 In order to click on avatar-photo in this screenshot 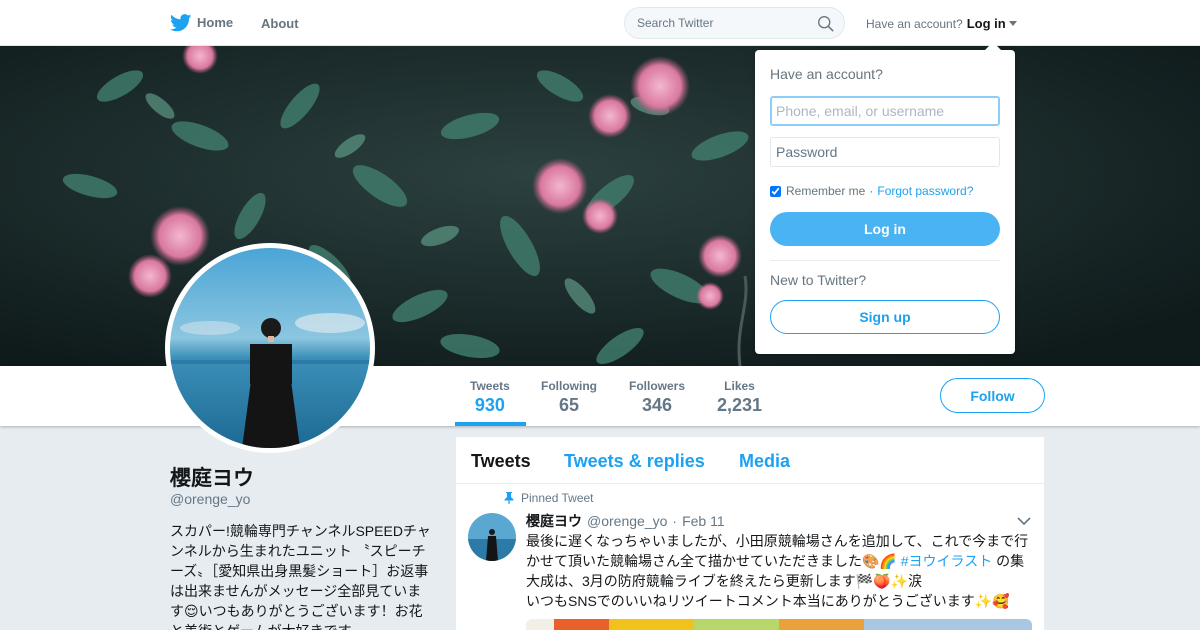, I will do `click(270, 348)`.